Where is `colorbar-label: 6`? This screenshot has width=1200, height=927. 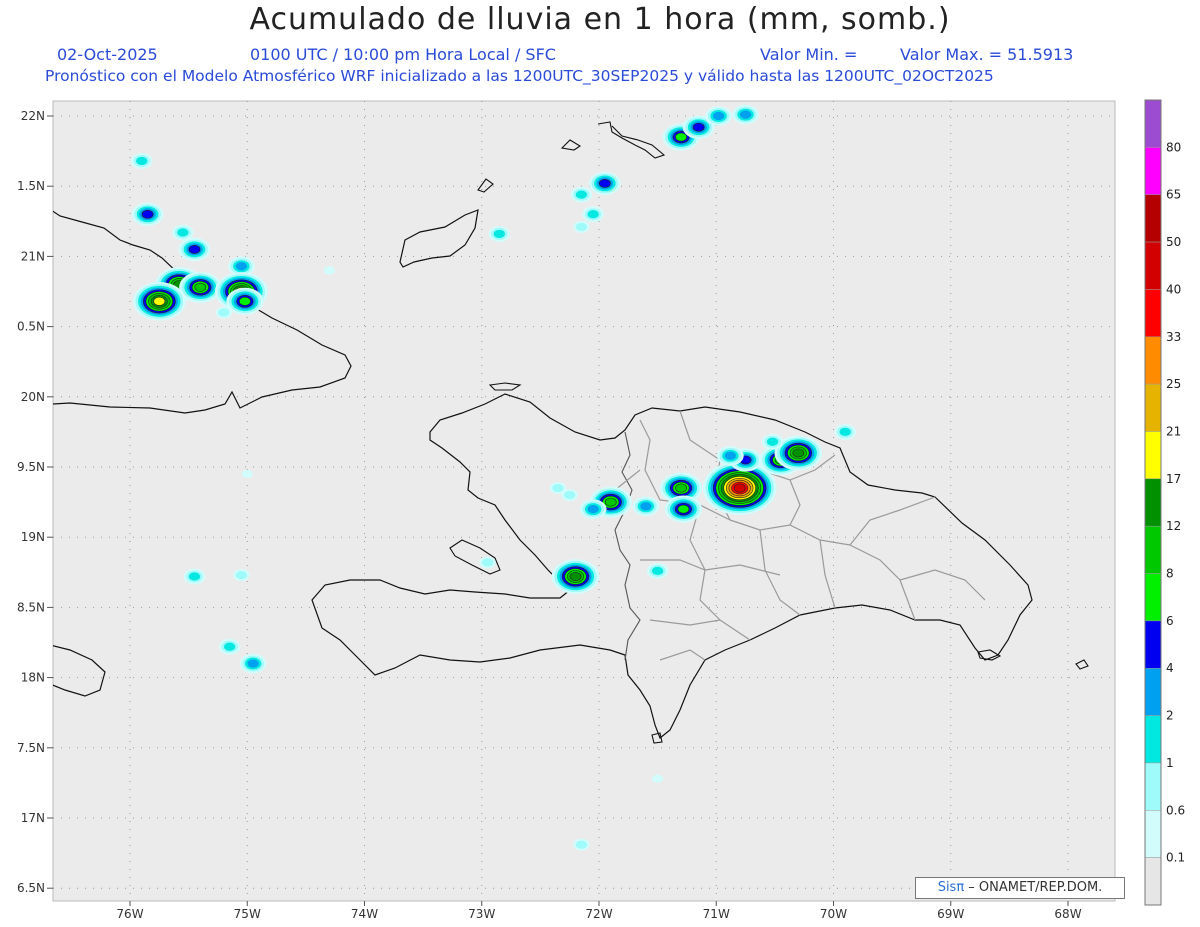 colorbar-label: 6 is located at coordinates (1170, 621).